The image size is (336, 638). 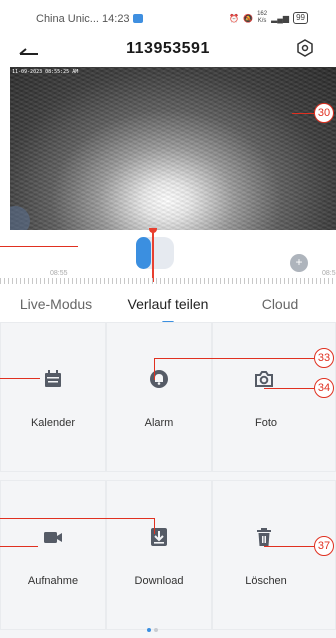 I want to click on tab-cloud: Cloud, so click(x=280, y=306).